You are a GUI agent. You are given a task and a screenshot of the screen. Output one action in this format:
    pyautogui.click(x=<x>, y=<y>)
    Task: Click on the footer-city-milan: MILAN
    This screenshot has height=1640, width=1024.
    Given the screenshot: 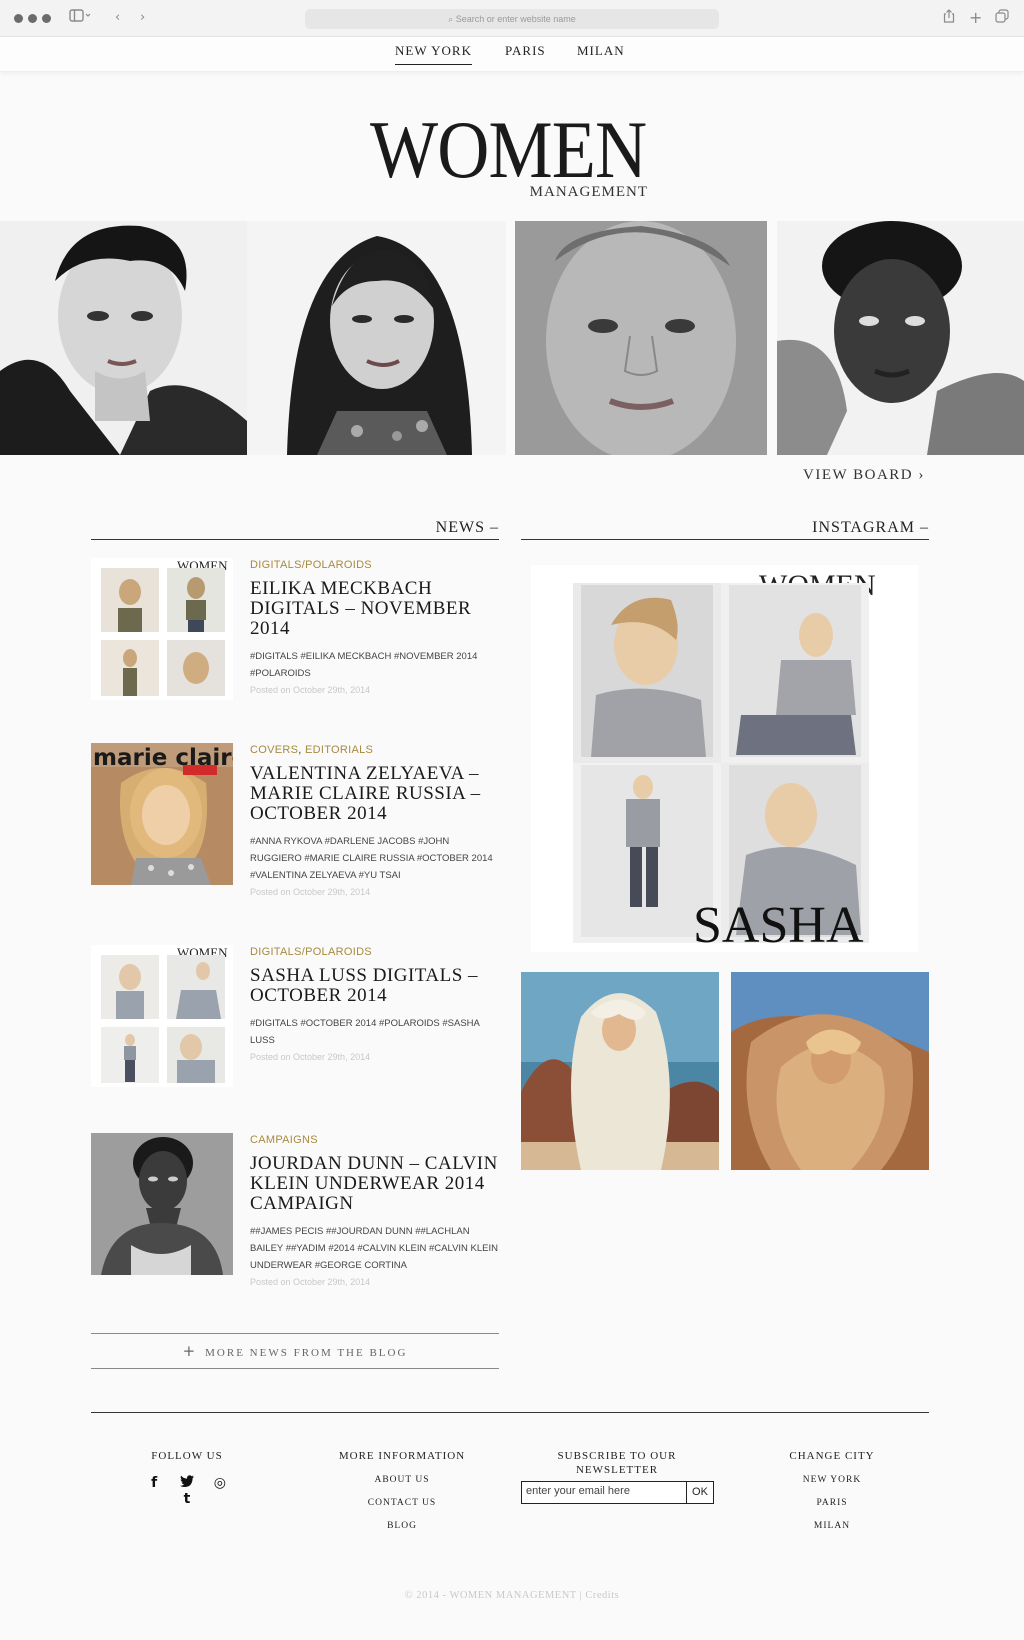 What is the action you would take?
    pyautogui.click(x=832, y=1526)
    